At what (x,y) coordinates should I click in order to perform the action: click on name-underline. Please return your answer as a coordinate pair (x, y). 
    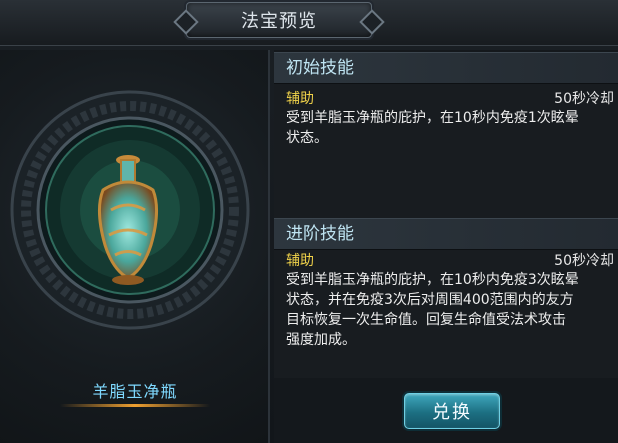
    Looking at the image, I should click on (135, 405).